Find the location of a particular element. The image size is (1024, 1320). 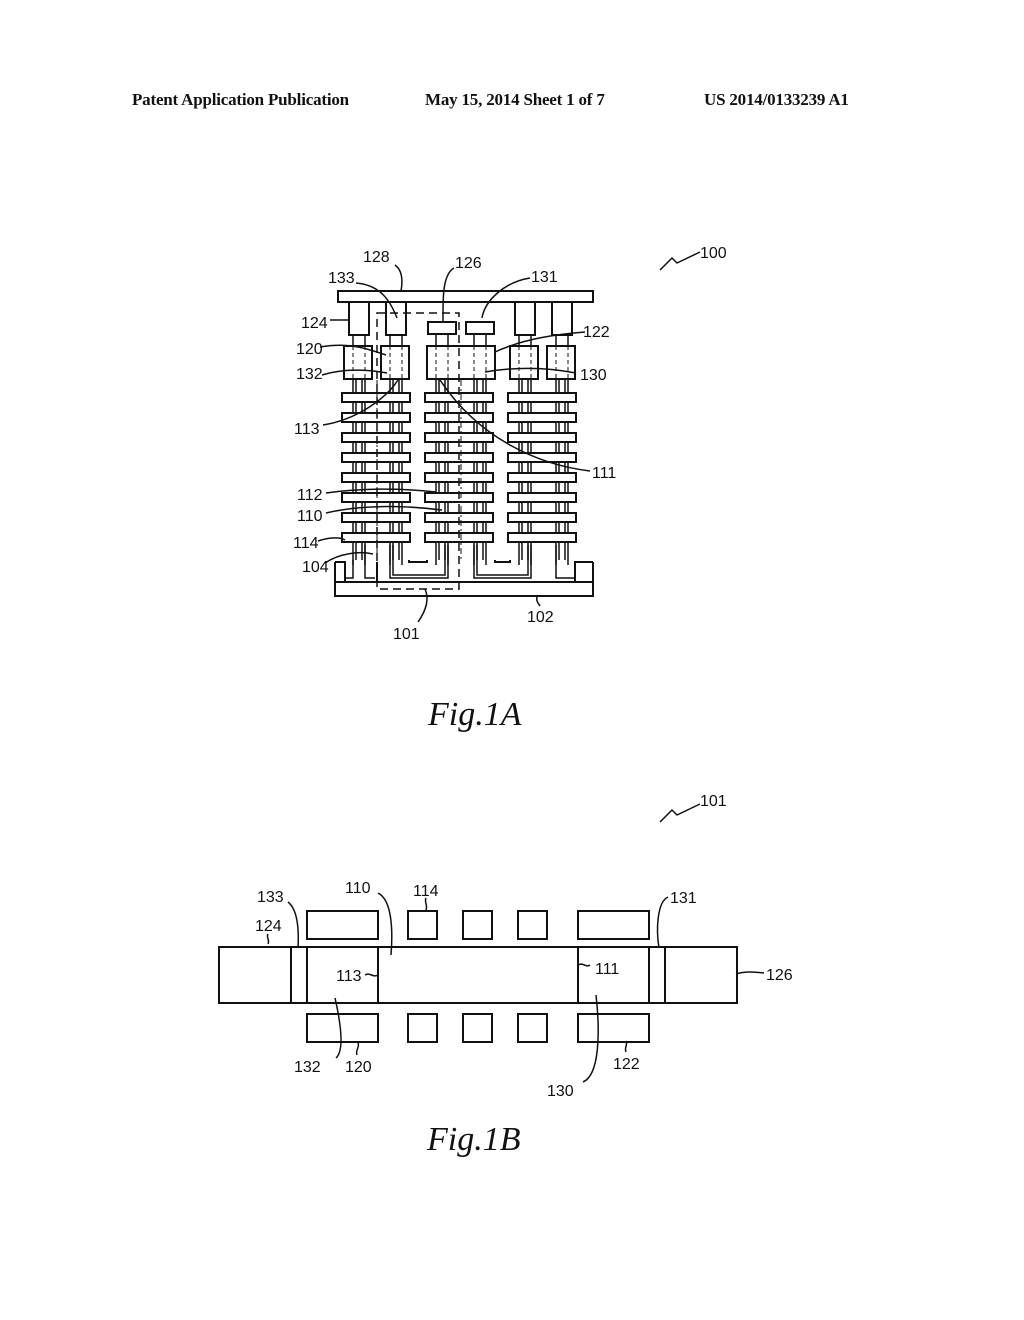

label-128: 128 is located at coordinates (376, 257).